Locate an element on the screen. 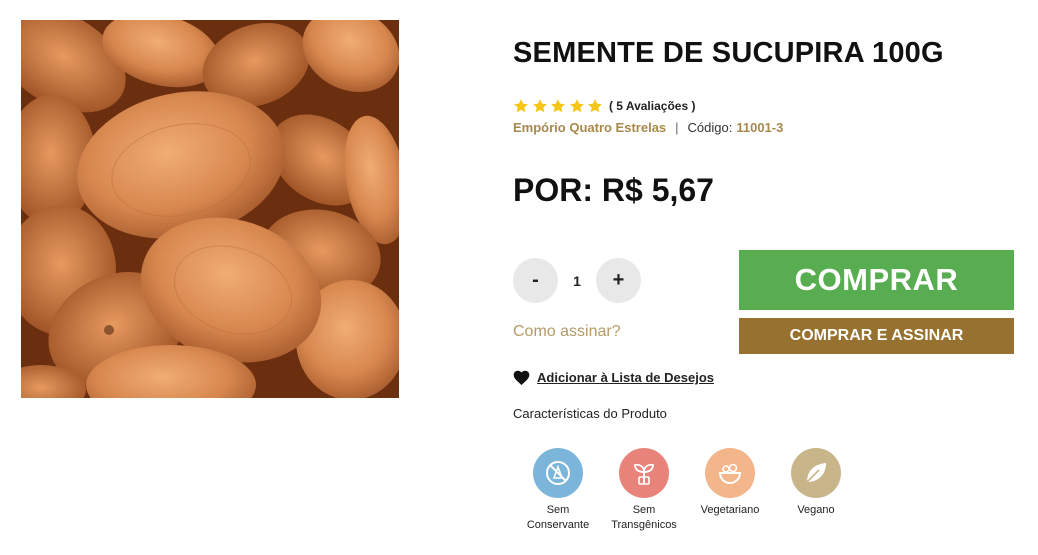 The width and height of the screenshot is (1038, 555). feature-label: Vegano is located at coordinates (816, 510).